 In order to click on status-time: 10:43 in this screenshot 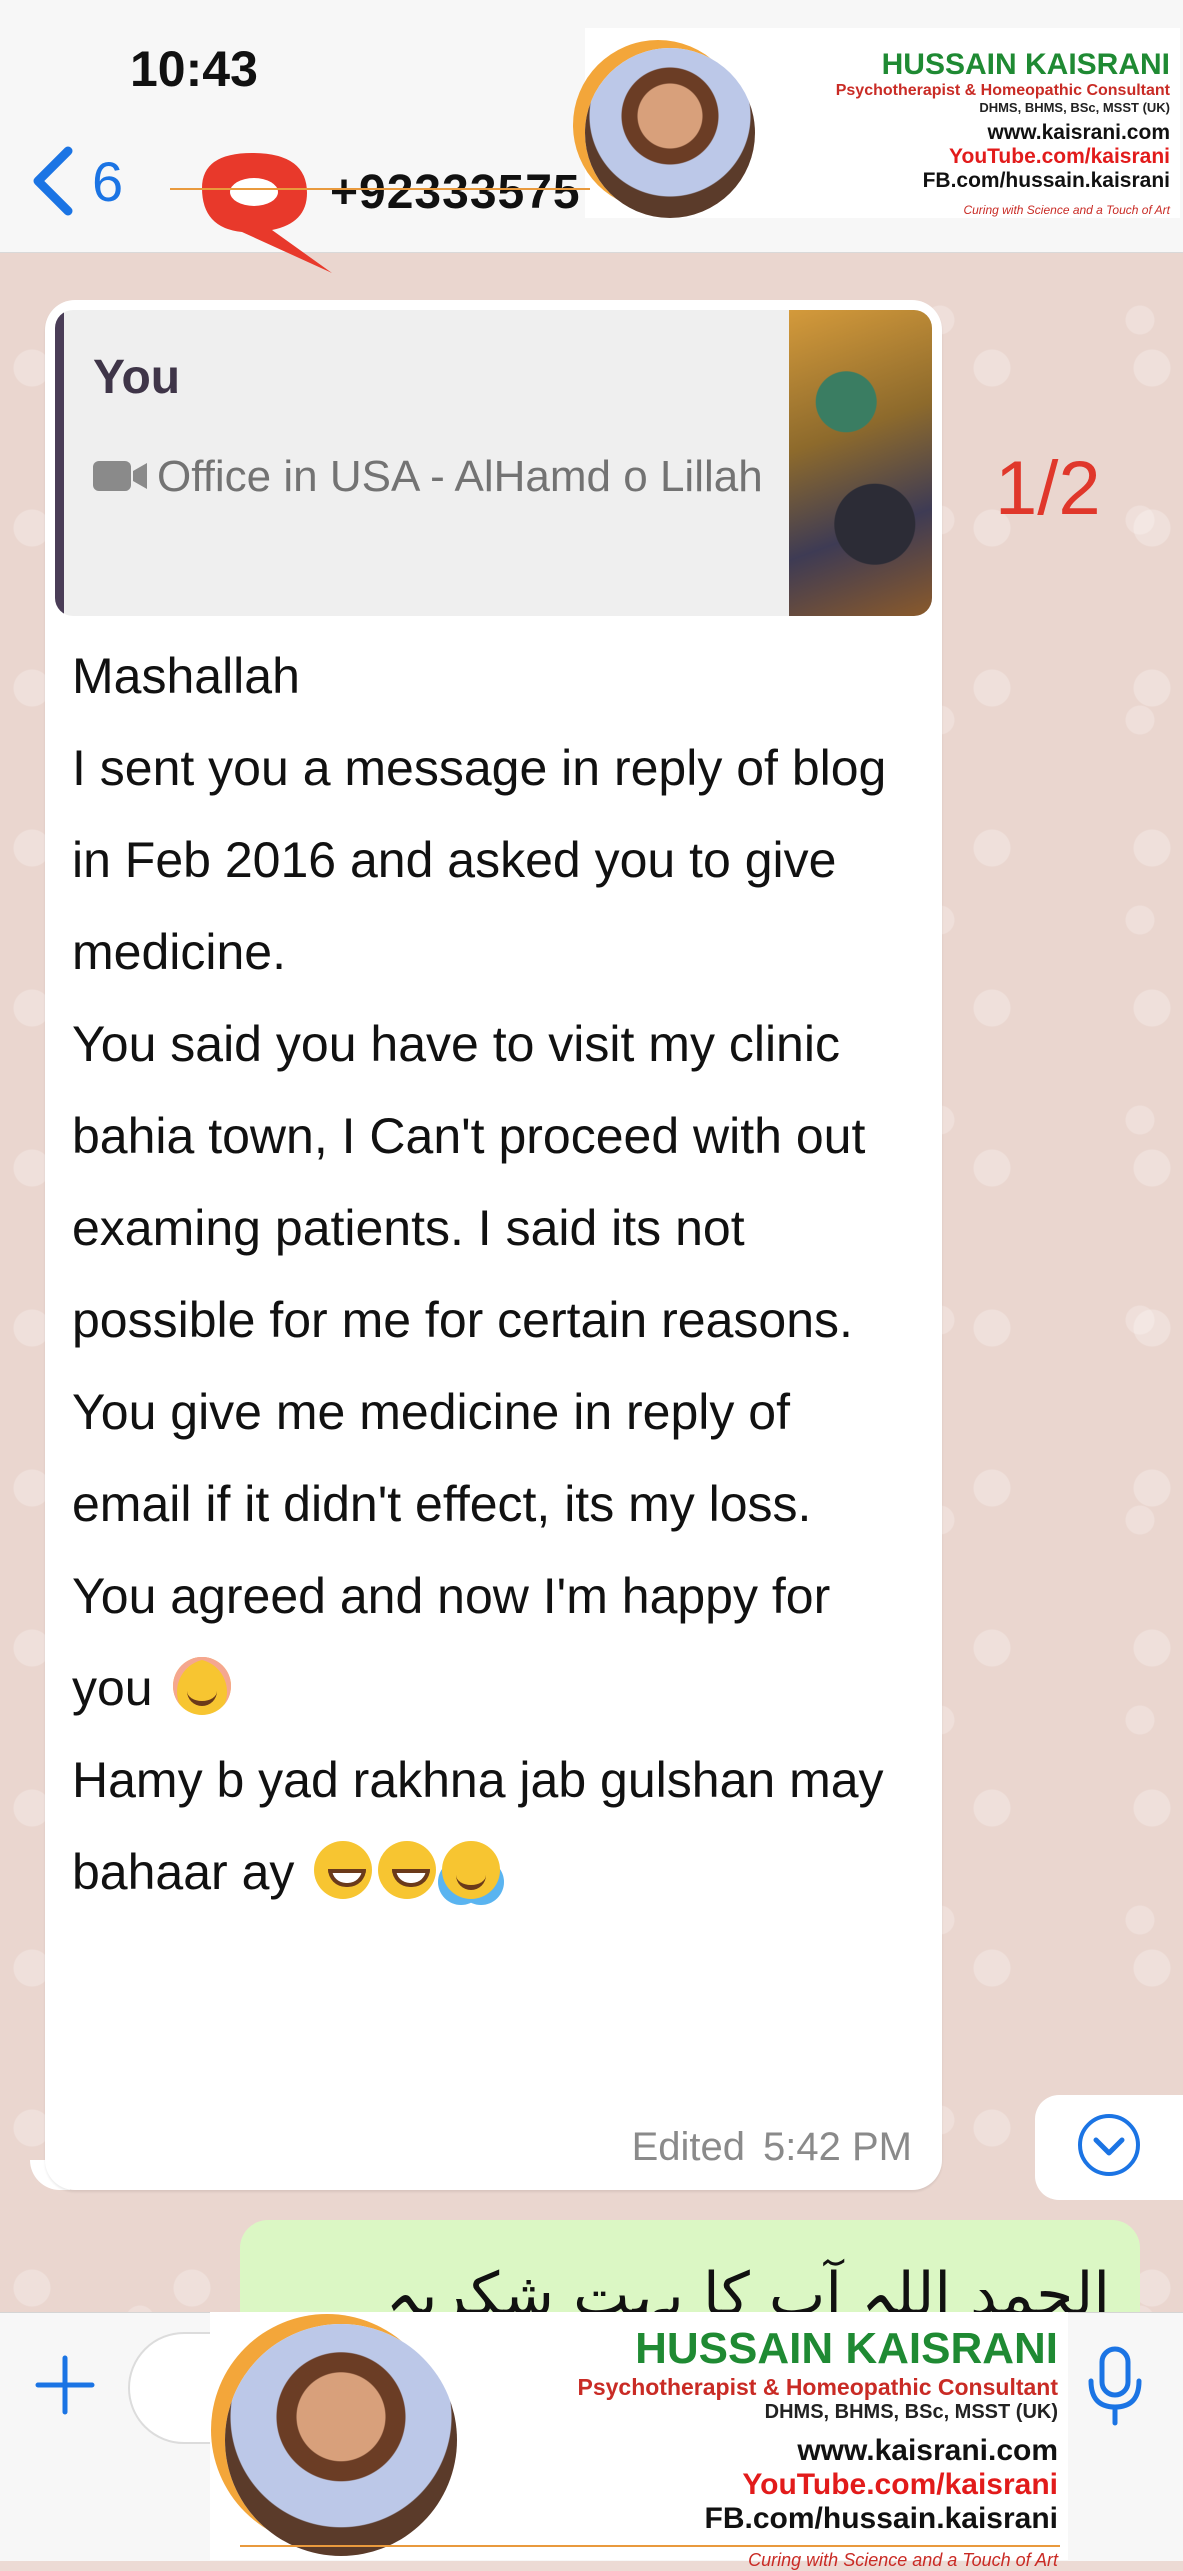, I will do `click(194, 69)`.